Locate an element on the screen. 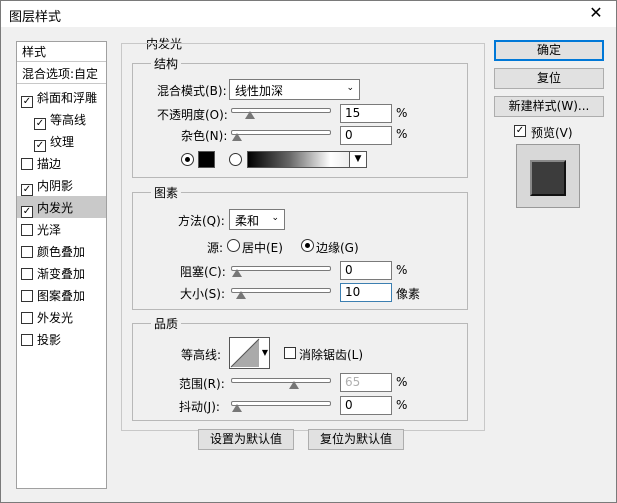 This screenshot has width=617, height=503. size-slider is located at coordinates (281, 293).